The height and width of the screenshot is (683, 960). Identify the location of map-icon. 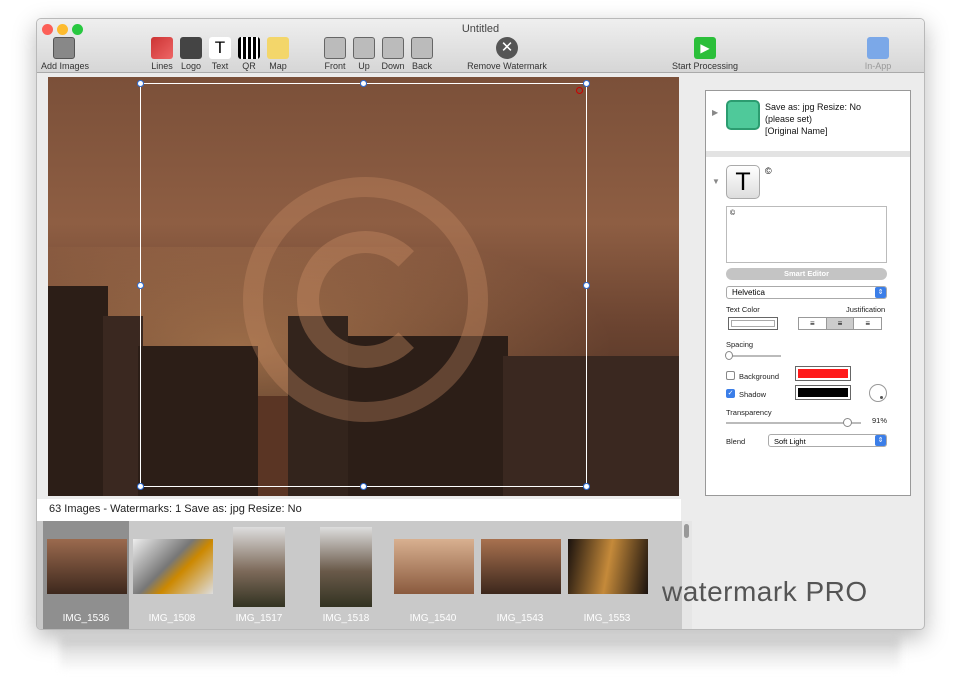
(278, 48).